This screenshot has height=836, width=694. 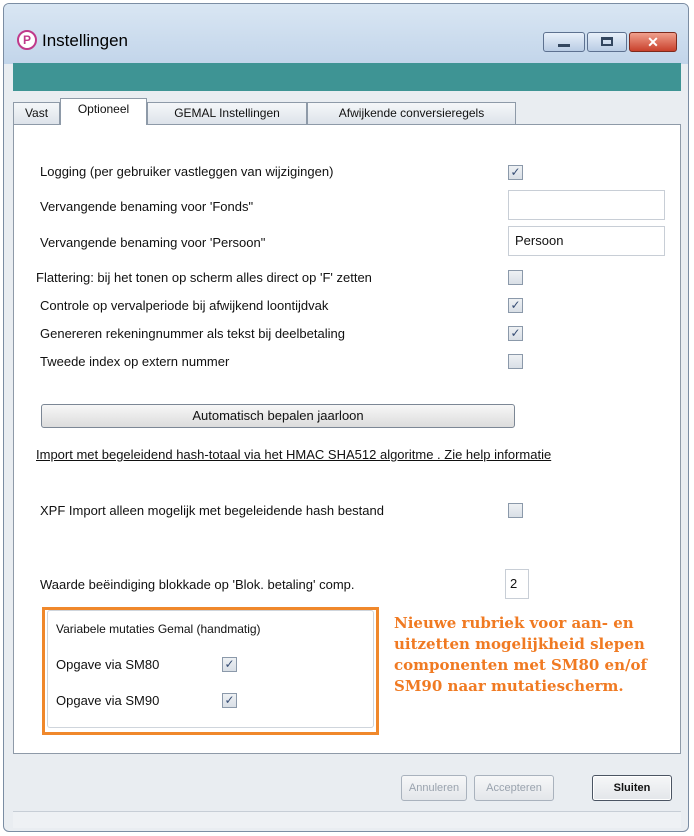 I want to click on tab-optioneel: Optioneel, so click(x=103, y=111).